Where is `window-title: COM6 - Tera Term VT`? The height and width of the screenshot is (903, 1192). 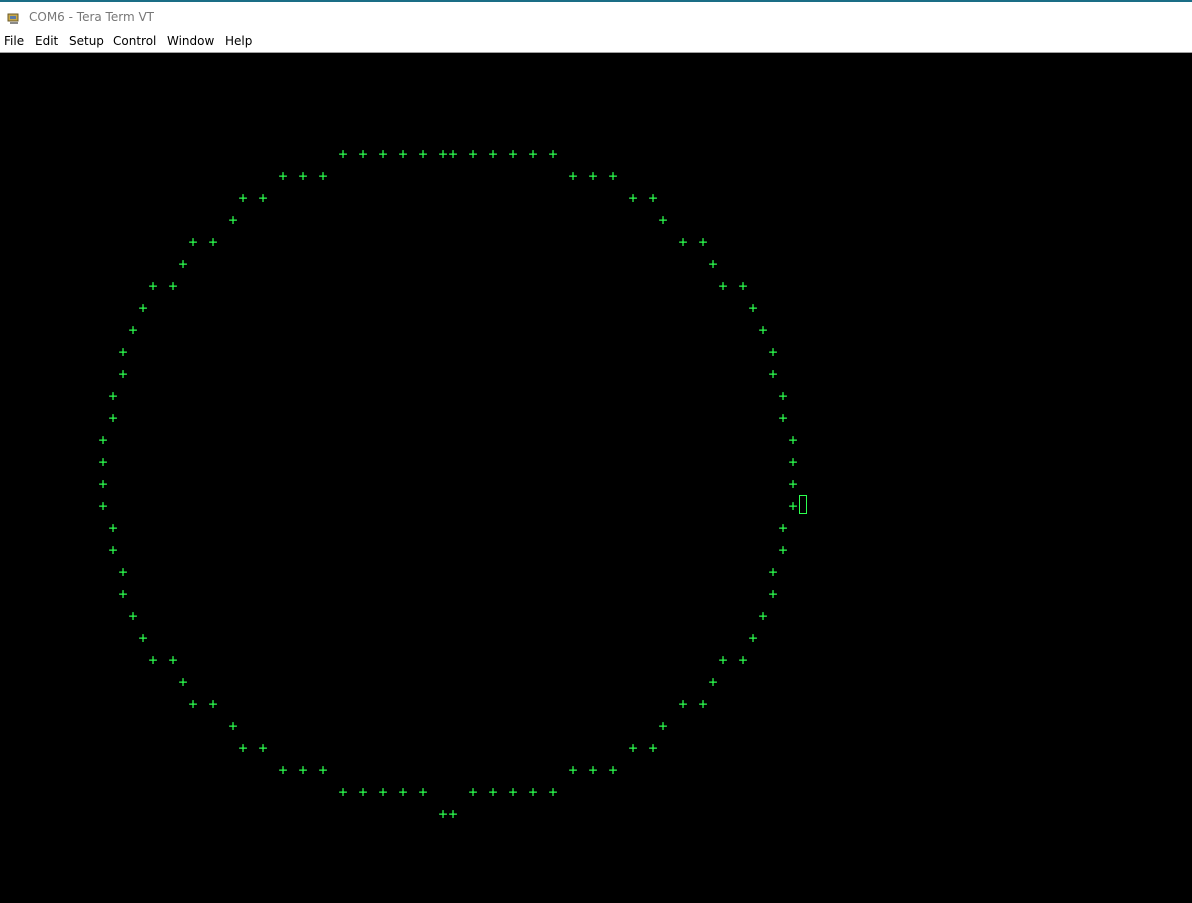 window-title: COM6 - Tera Term VT is located at coordinates (91, 17).